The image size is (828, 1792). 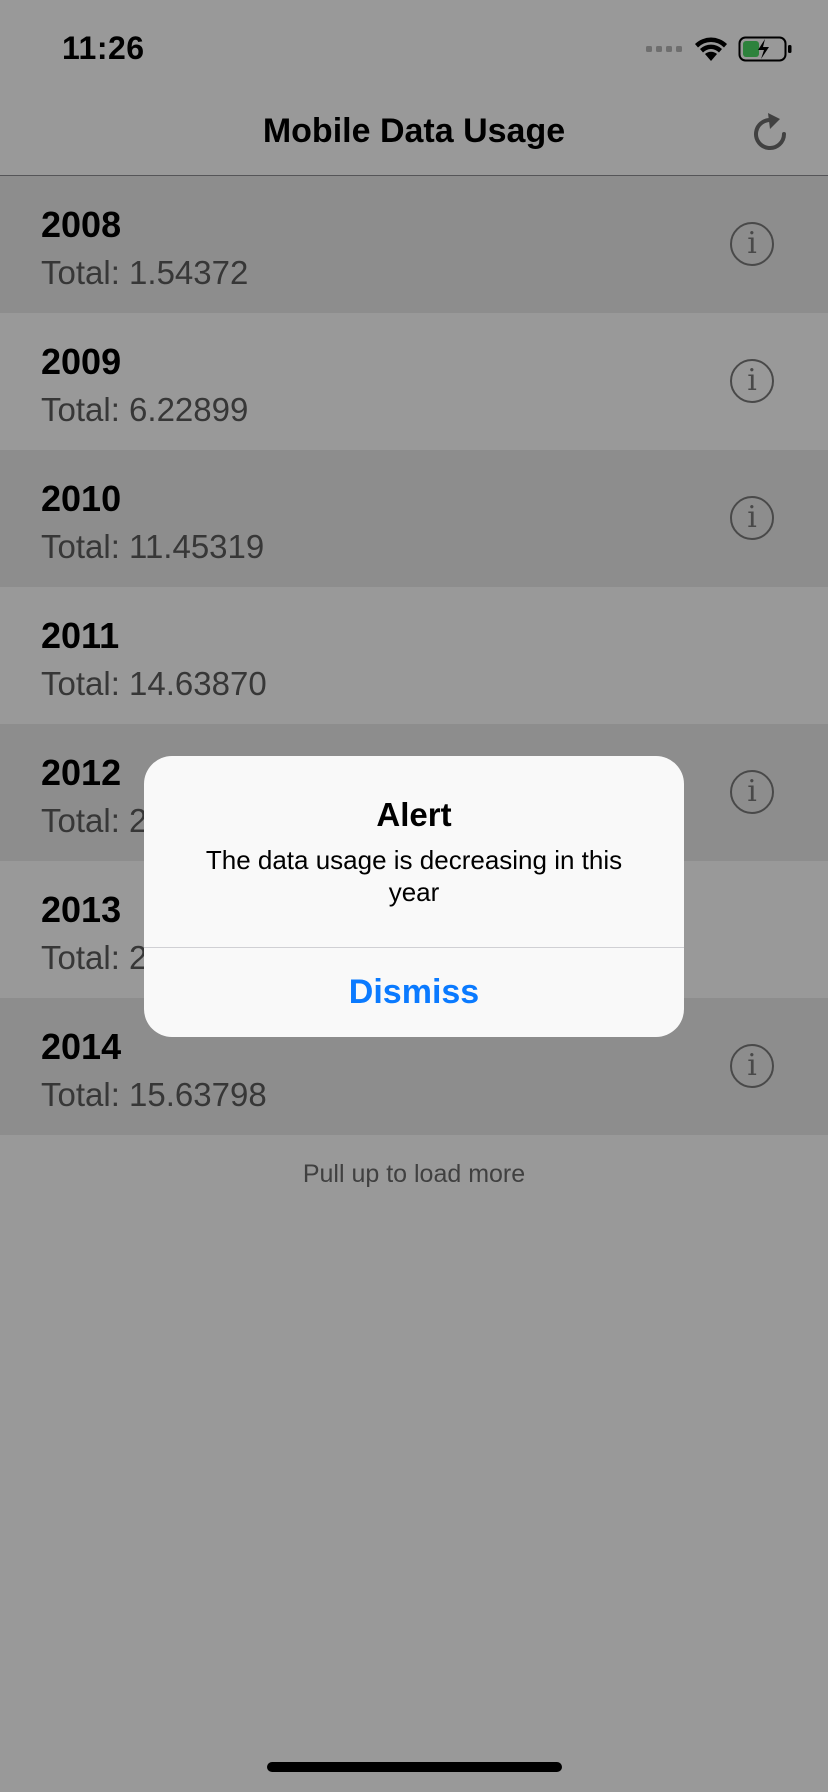 I want to click on home-indicator, so click(x=414, y=1767).